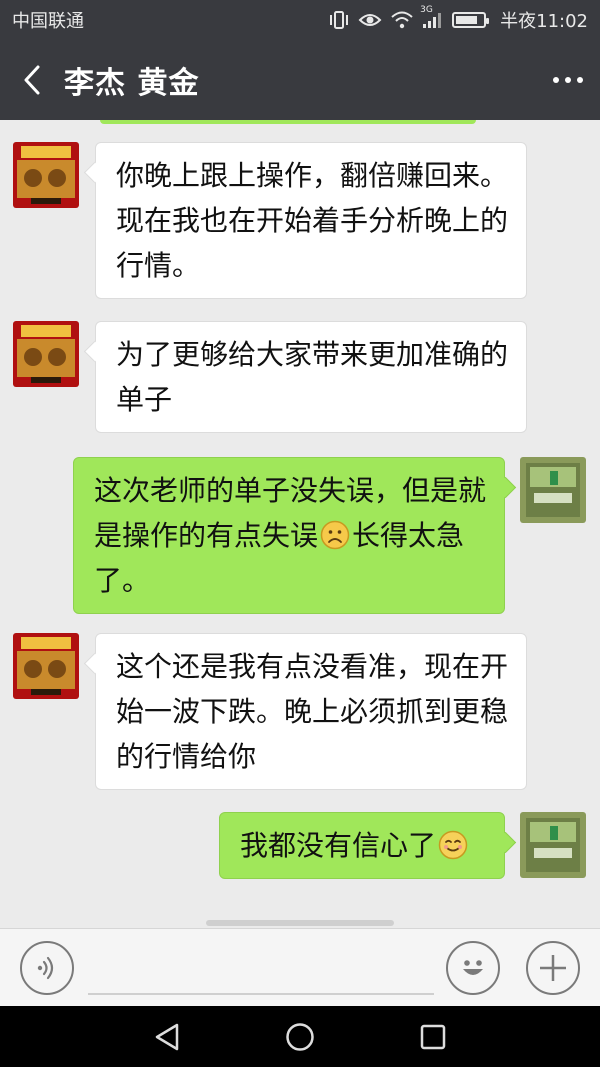  Describe the element at coordinates (288, 122) in the screenshot. I see `previous-message-edge` at that location.